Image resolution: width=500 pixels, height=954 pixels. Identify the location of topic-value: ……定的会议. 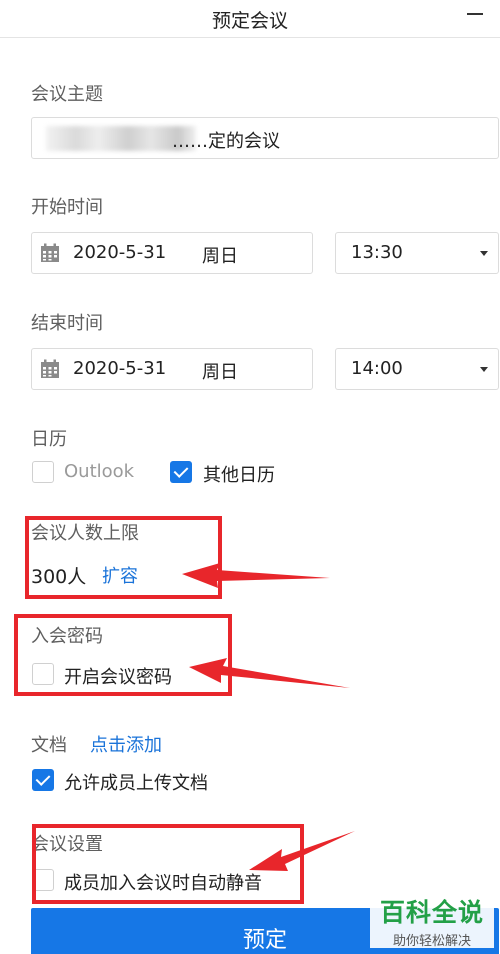
(226, 141).